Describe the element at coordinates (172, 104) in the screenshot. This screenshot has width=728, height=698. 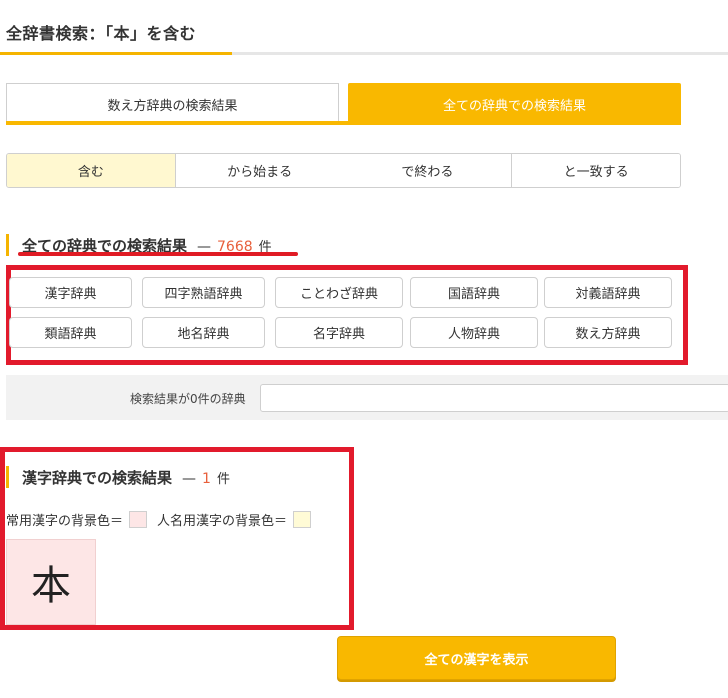
I see `tab-counting-dictionary-results: 数え方辞典の検索結果` at that location.